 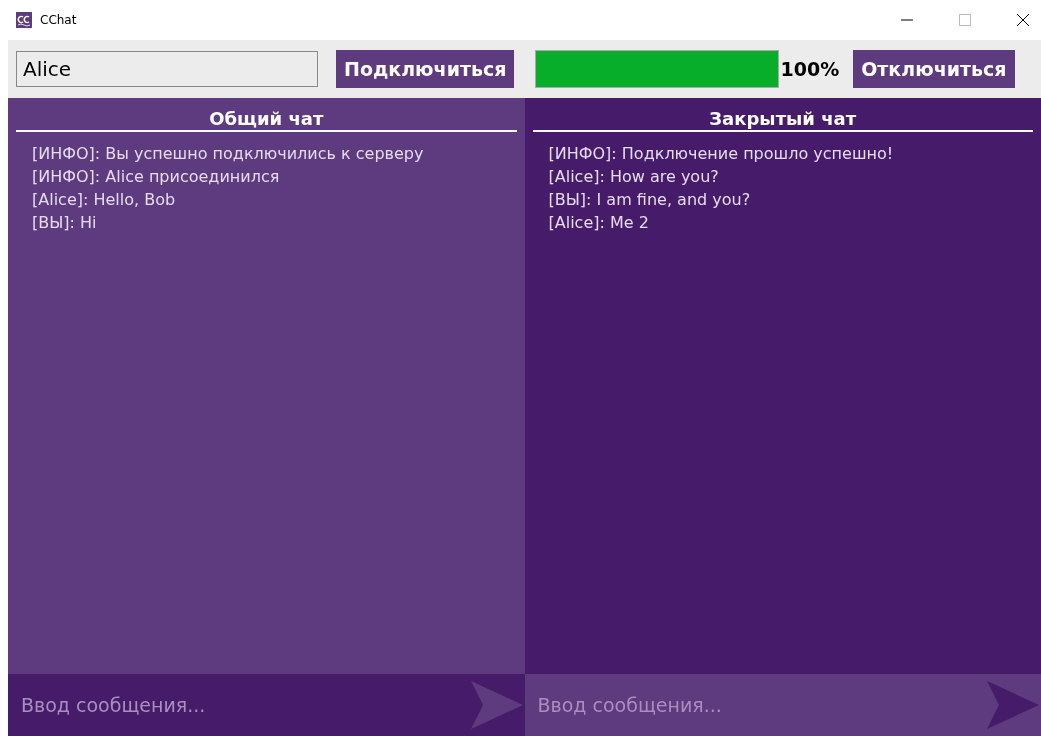 What do you see at coordinates (167, 69) in the screenshot?
I see `username-field: Alice` at bounding box center [167, 69].